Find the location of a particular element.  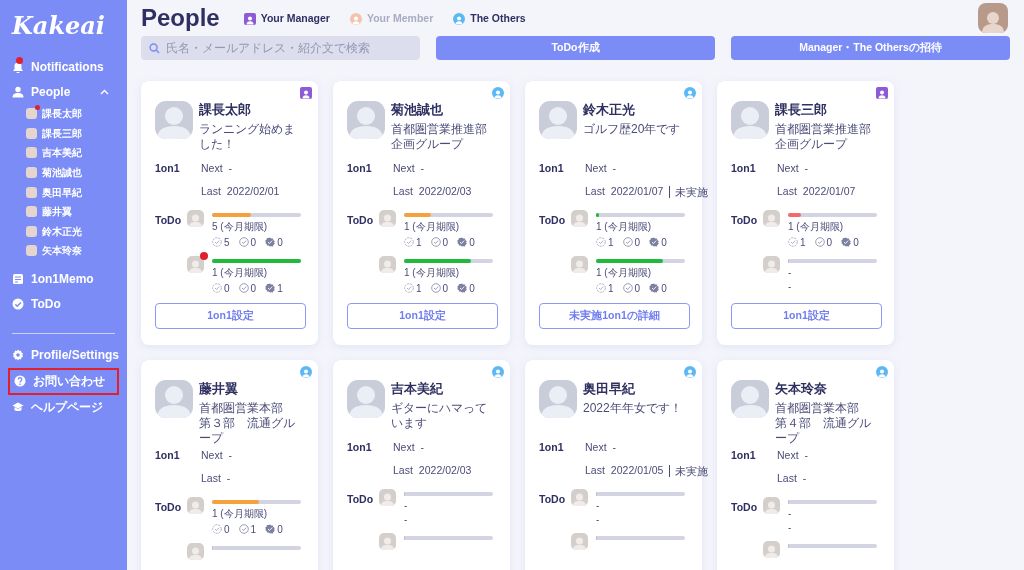

sidebar-person: 課長太郎 is located at coordinates (72, 114).